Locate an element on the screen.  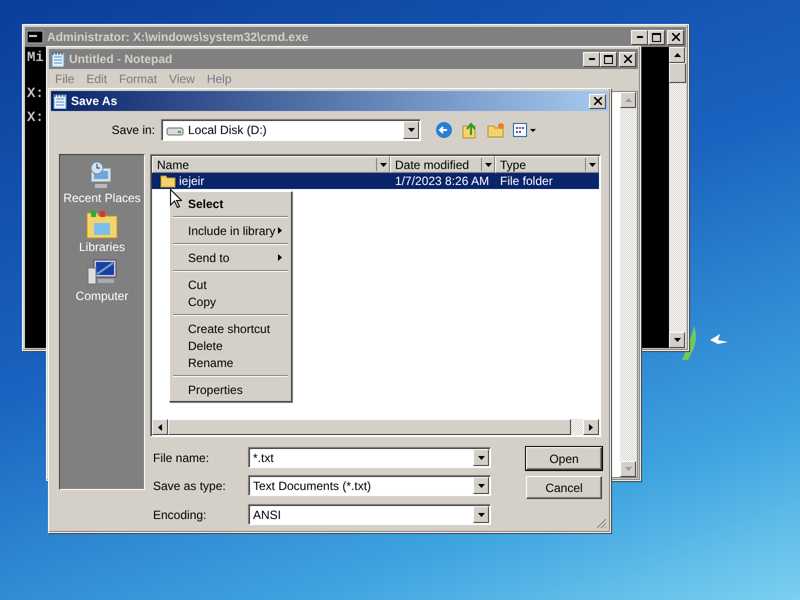
scroll-left-button is located at coordinates (160, 427).